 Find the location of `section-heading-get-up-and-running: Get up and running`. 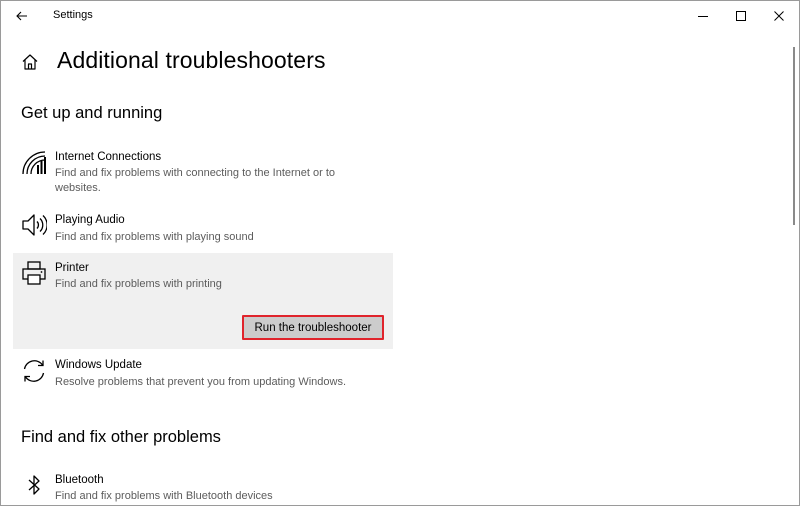

section-heading-get-up-and-running: Get up and running is located at coordinates (92, 113).